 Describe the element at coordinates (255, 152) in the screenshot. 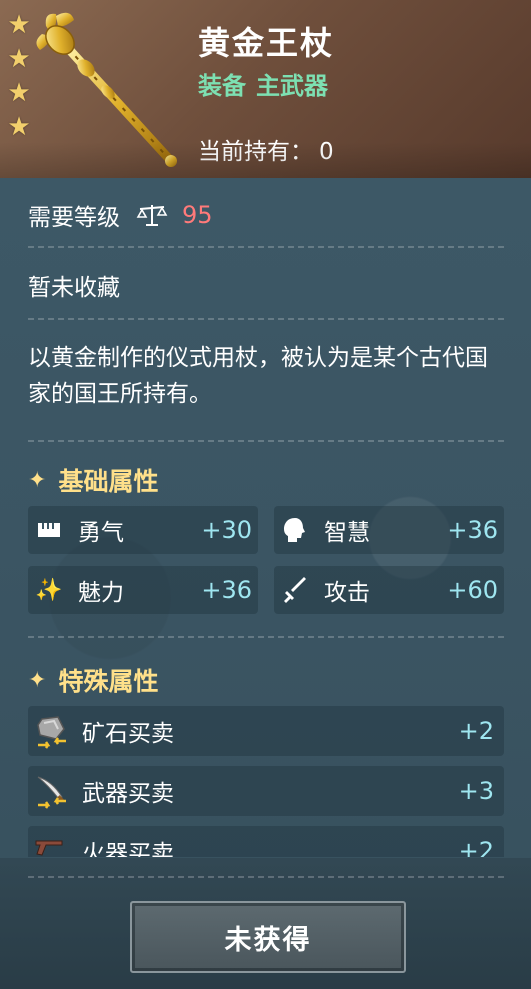

I see `held-label: 当前持有：` at that location.